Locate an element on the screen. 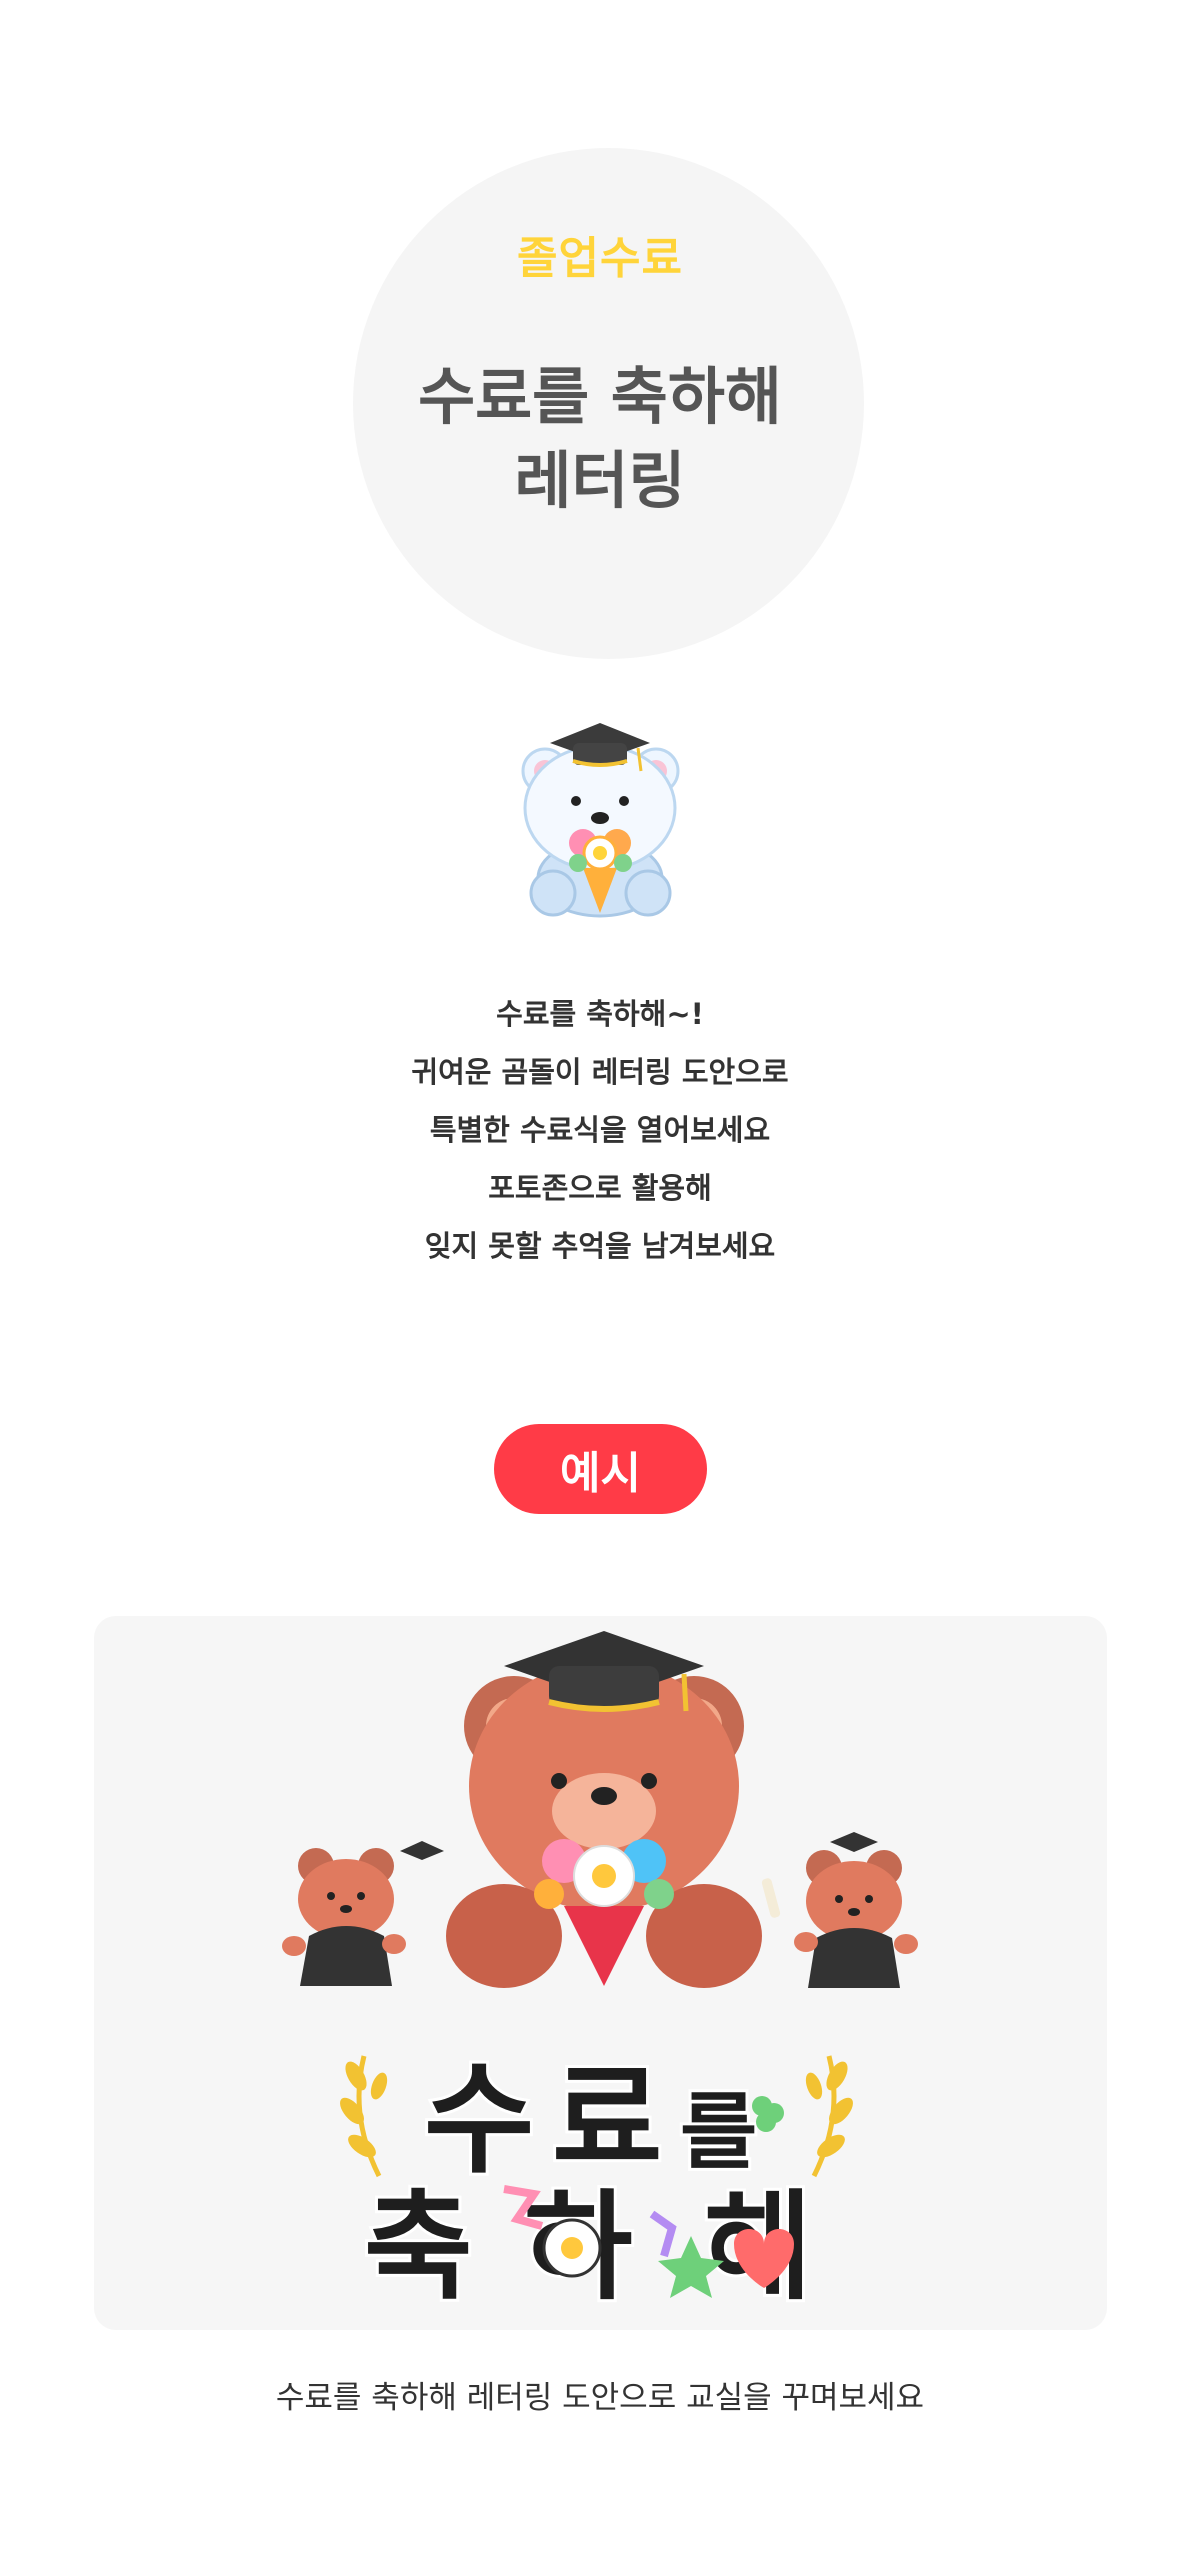  description-line: 수료를 축하해~! is located at coordinates (600, 1014).